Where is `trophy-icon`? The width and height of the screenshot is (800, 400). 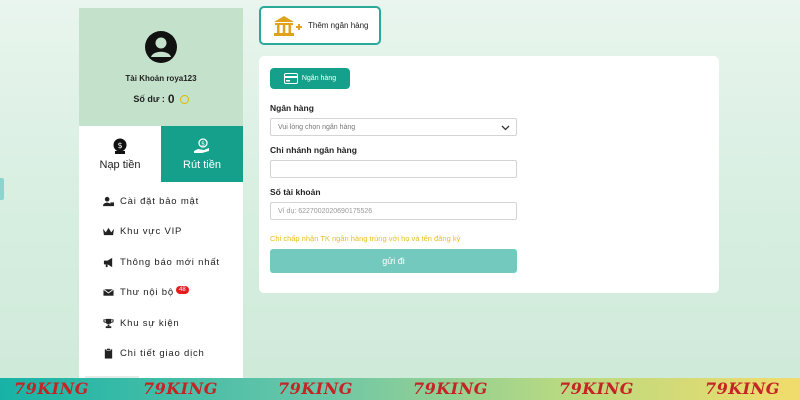 trophy-icon is located at coordinates (108, 323).